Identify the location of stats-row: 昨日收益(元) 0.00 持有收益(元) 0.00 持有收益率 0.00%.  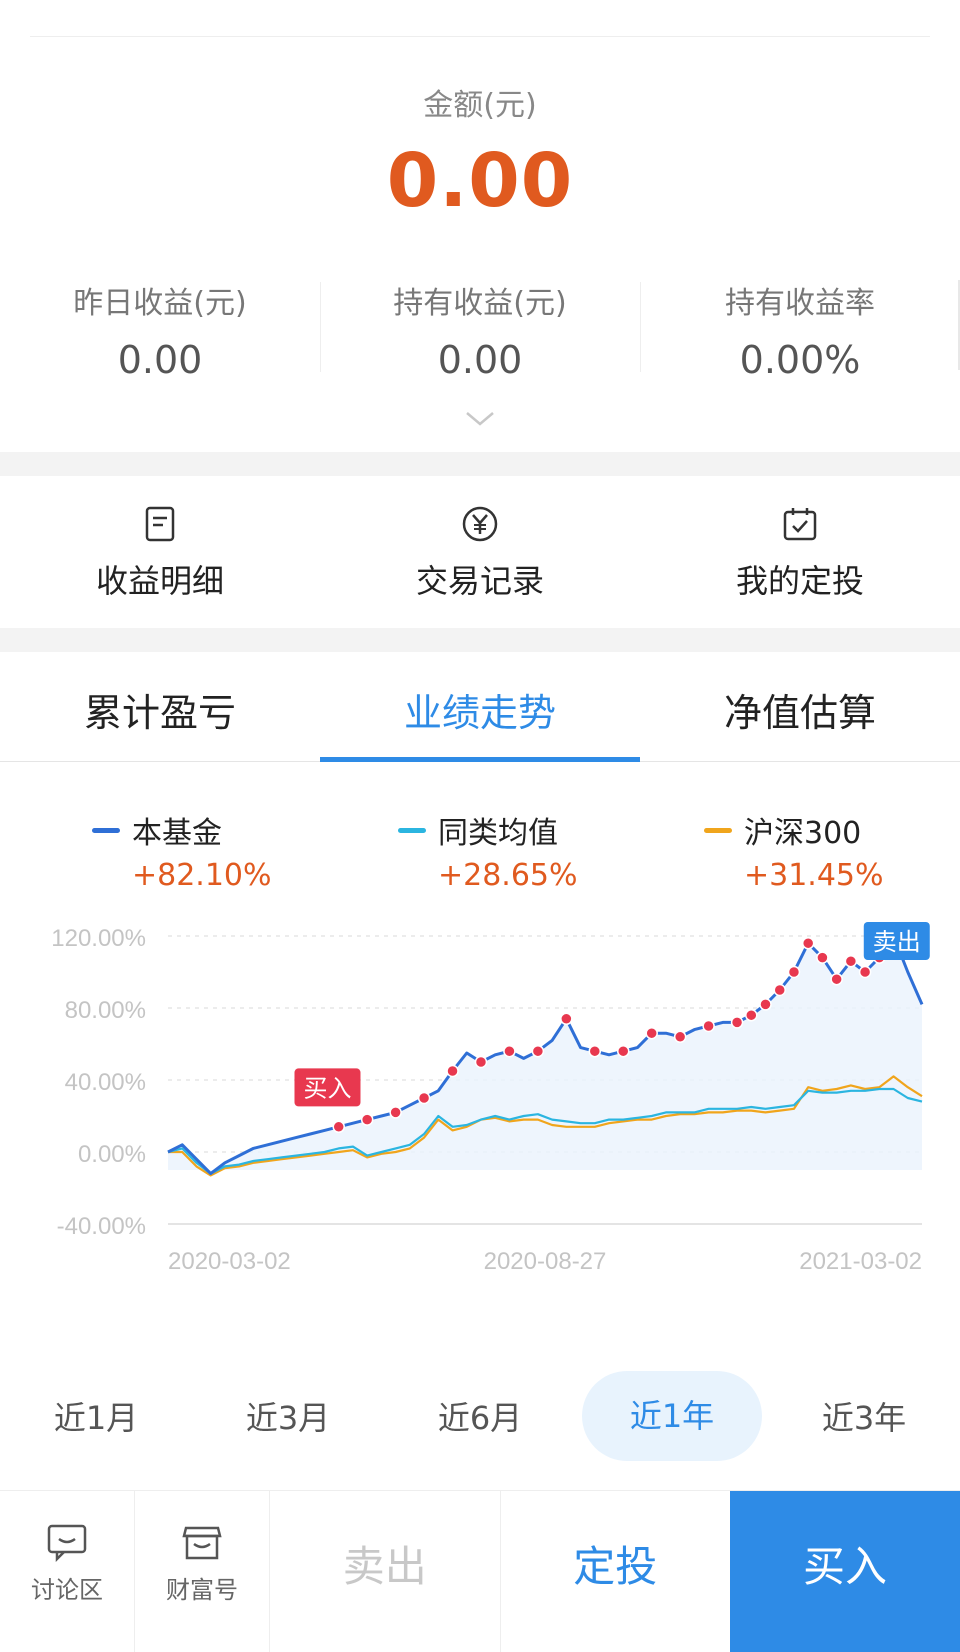
(480, 327).